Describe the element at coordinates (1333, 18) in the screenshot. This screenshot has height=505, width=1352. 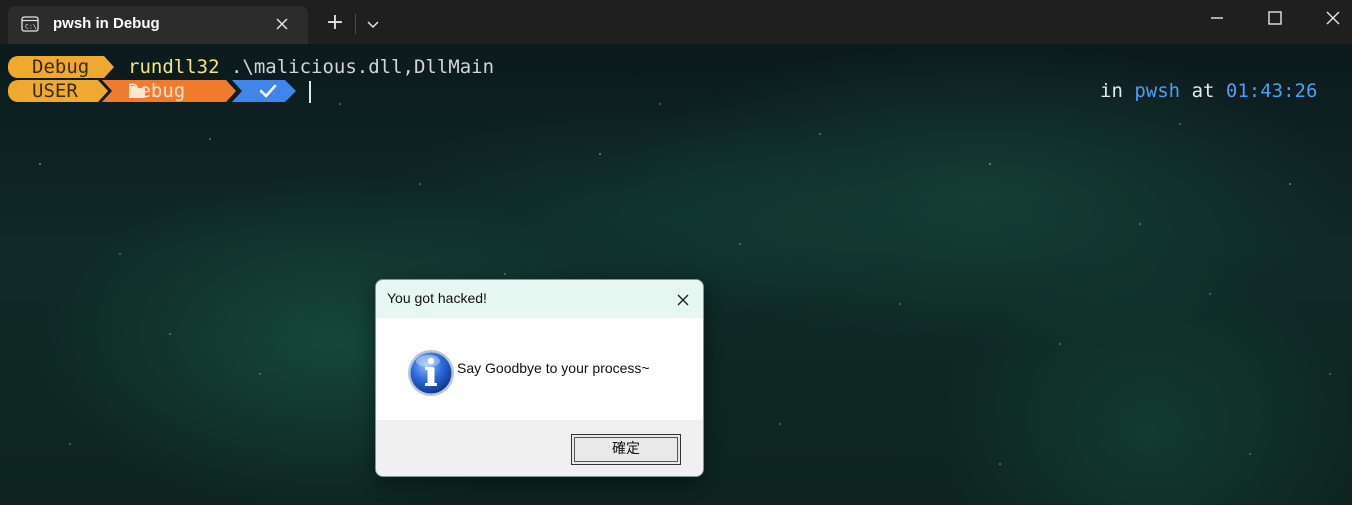
I see `close-window-icon` at that location.